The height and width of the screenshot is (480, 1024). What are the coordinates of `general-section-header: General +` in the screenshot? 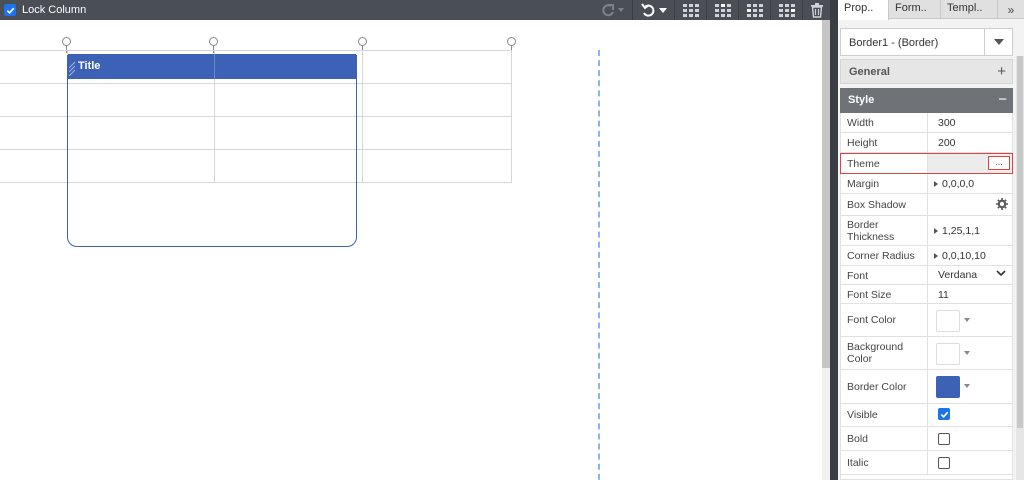 It's located at (926, 71).